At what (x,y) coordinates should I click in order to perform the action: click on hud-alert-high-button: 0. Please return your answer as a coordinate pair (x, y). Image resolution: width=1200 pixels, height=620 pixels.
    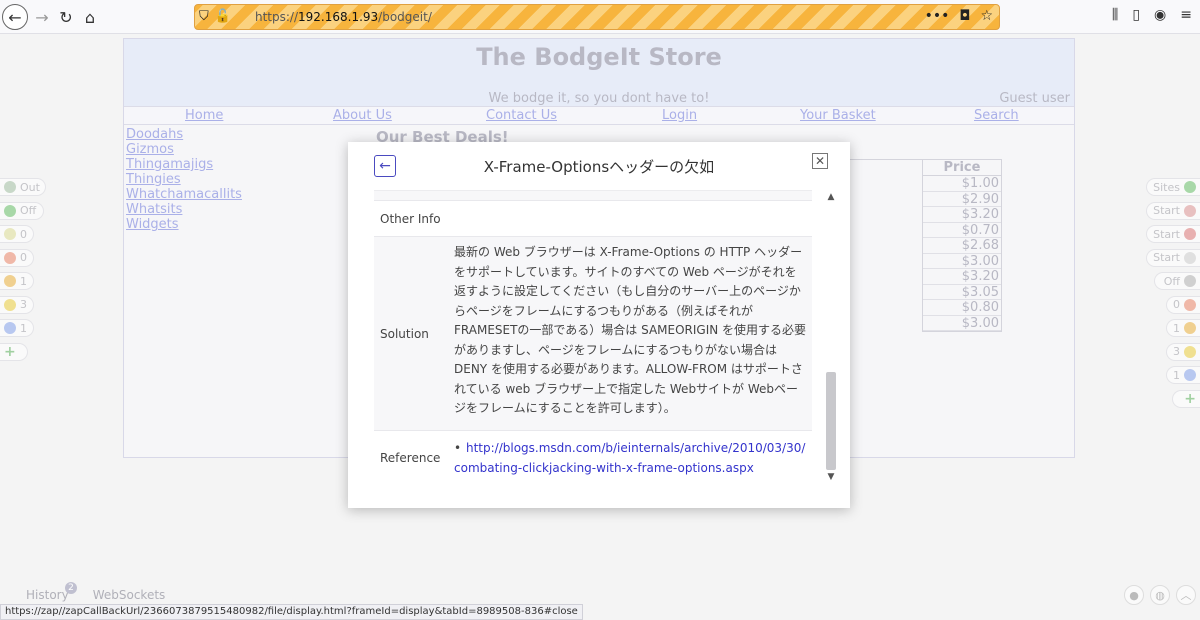
    Looking at the image, I should click on (17, 257).